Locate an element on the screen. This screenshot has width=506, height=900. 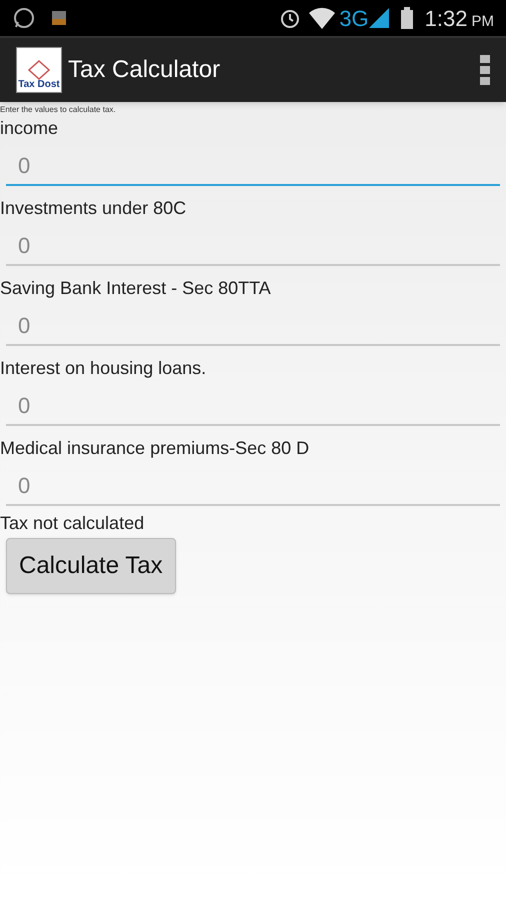
chat-icon is located at coordinates (24, 18).